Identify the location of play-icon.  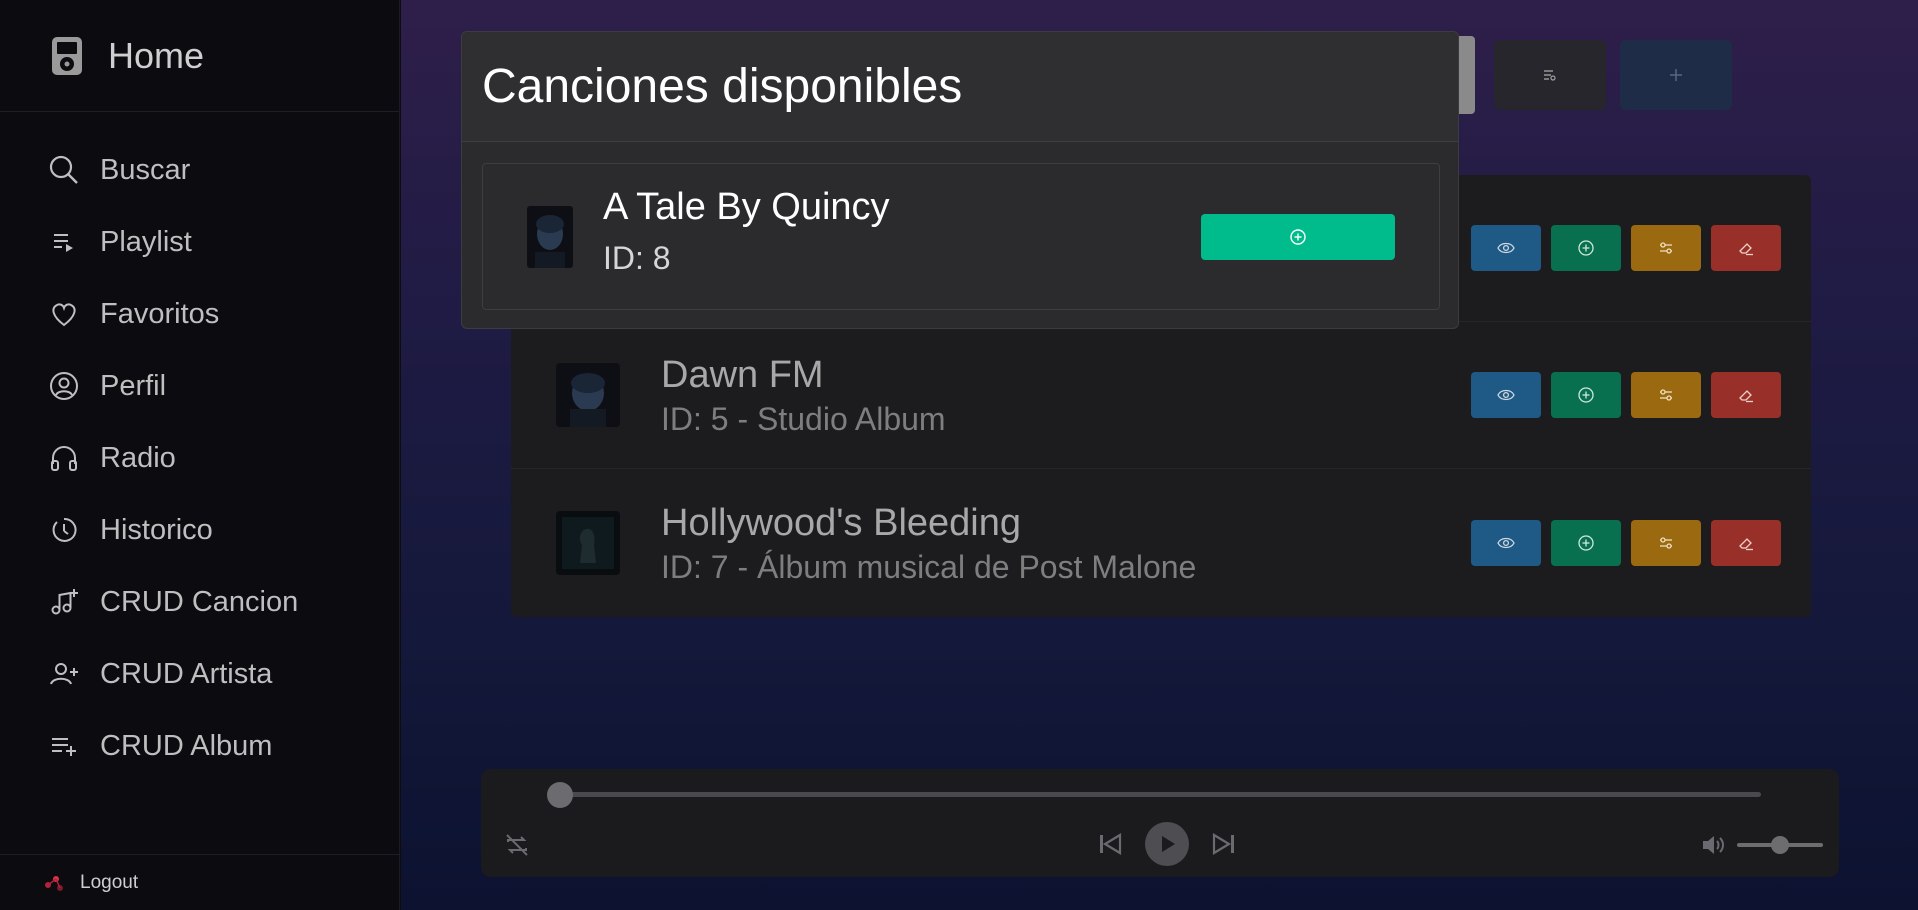
(1168, 844).